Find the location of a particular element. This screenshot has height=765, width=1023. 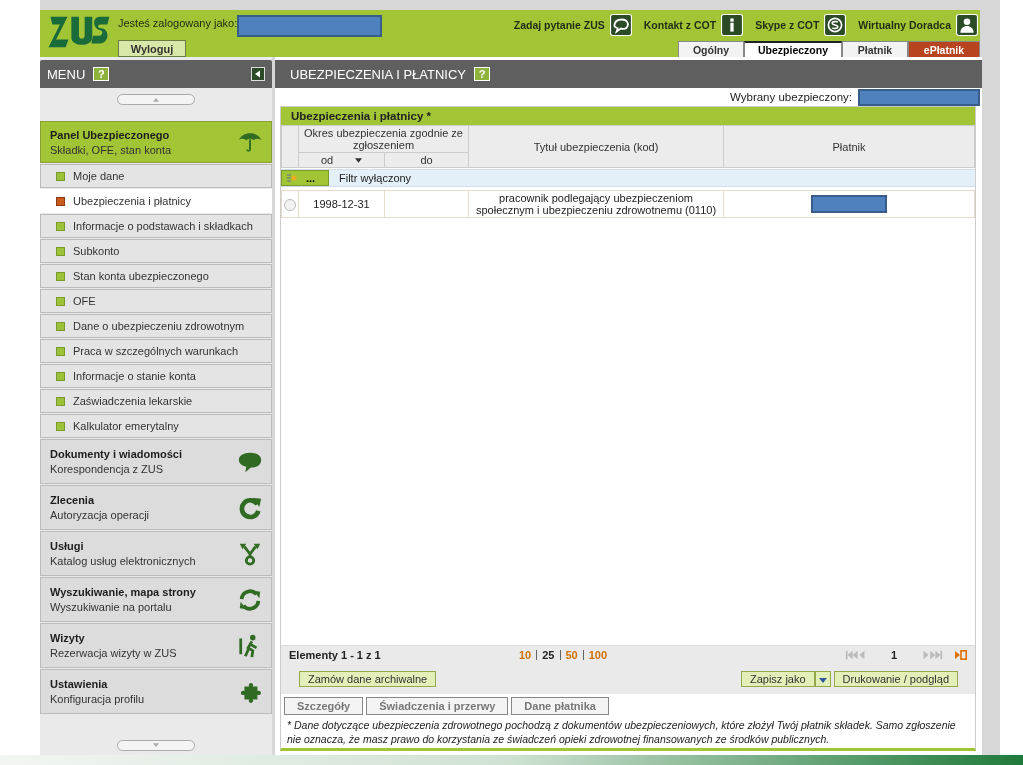

filter-status: Filtr wyłączony is located at coordinates (375, 178).